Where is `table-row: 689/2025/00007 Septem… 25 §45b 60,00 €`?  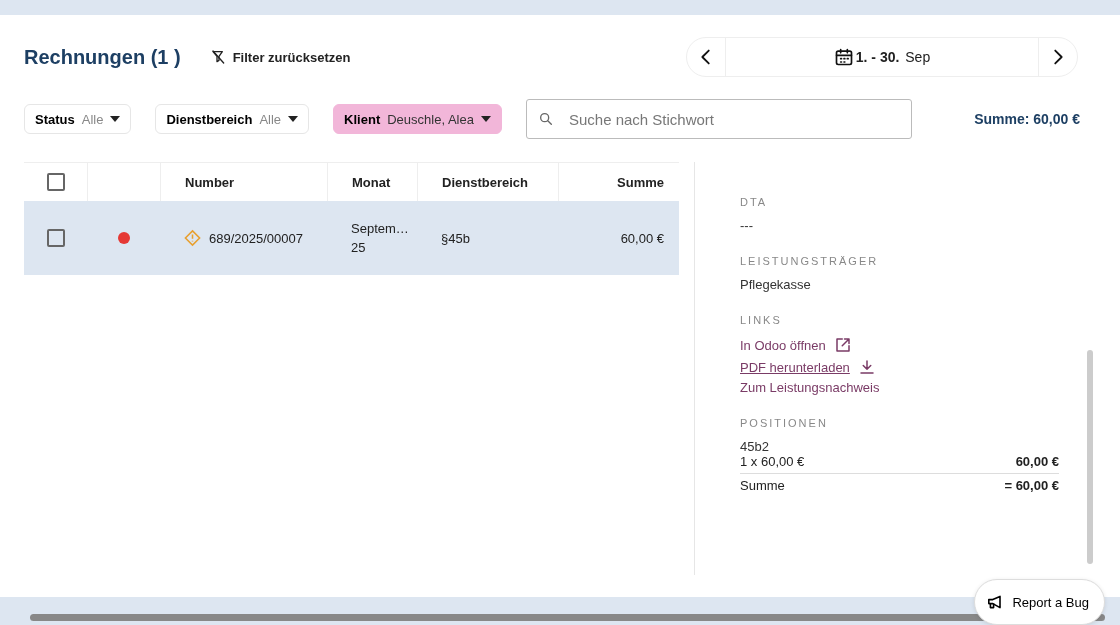 table-row: 689/2025/00007 Septem… 25 §45b 60,00 € is located at coordinates (351, 238).